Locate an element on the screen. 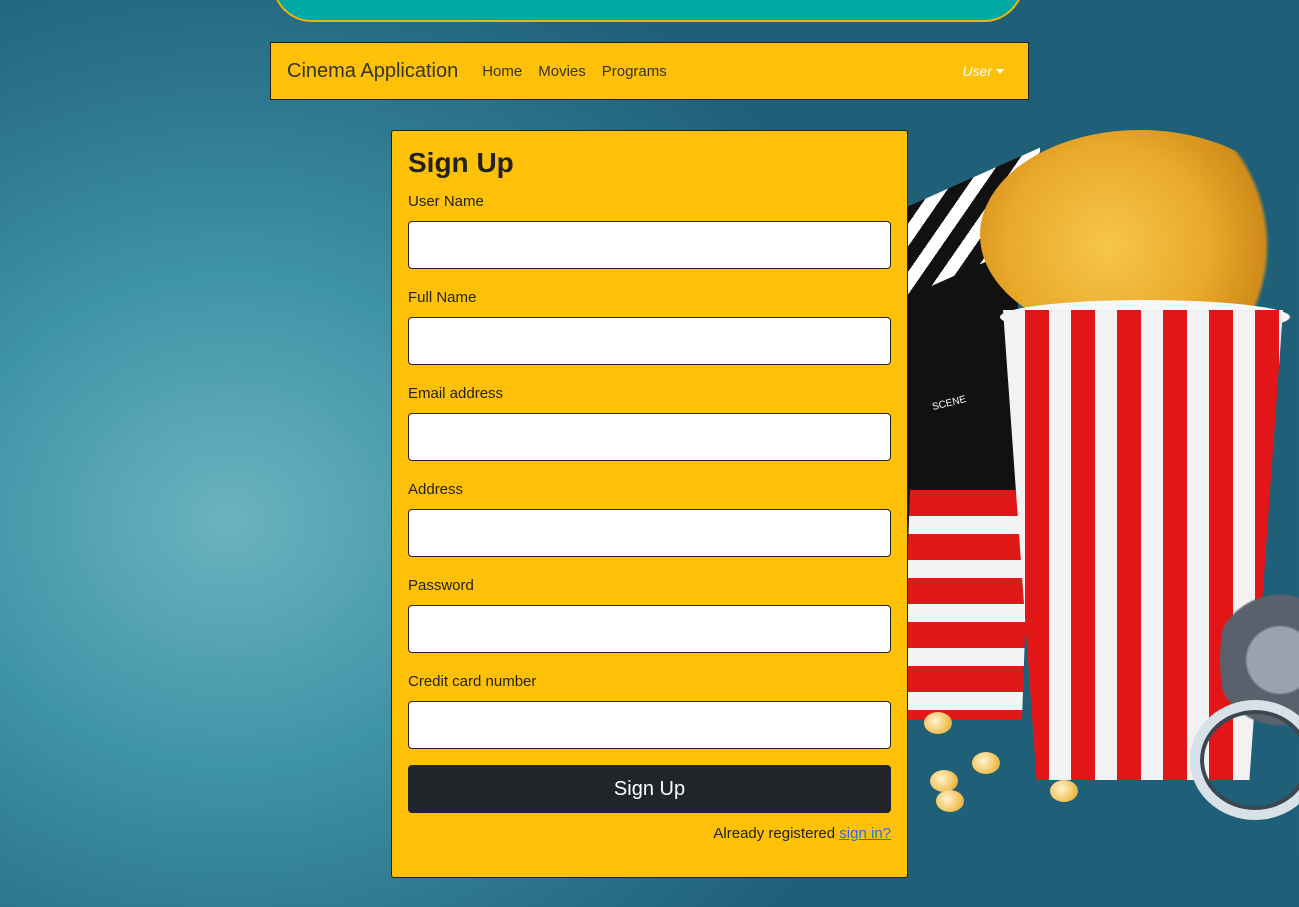  email-input is located at coordinates (649, 437).